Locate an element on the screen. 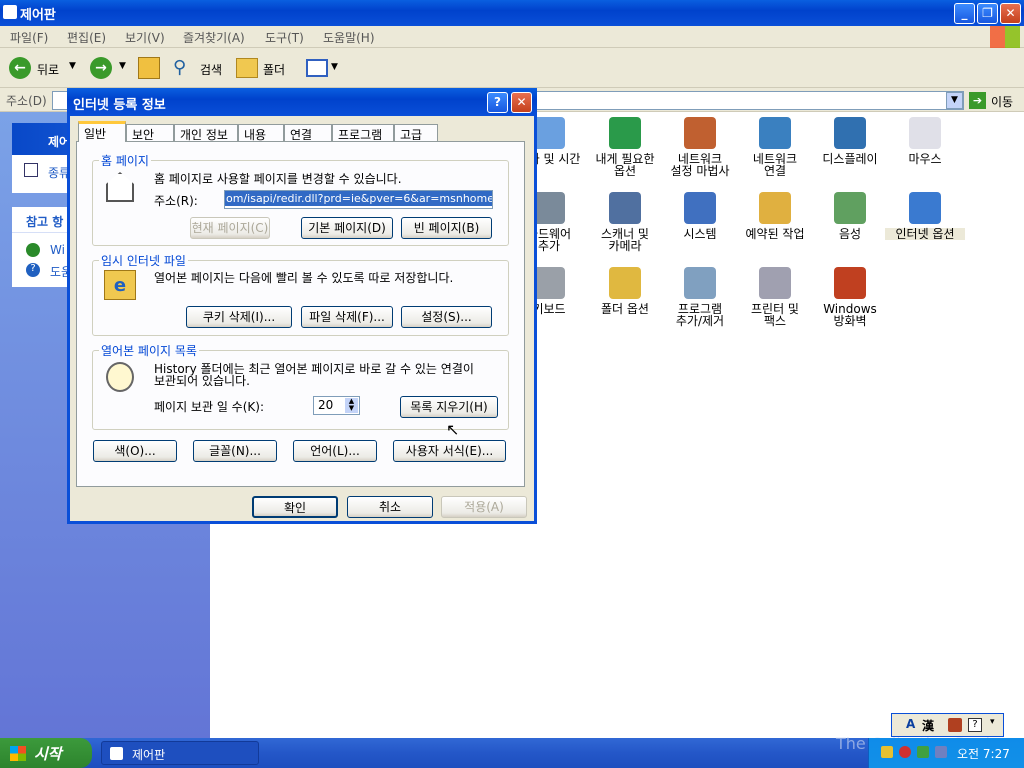 Image resolution: width=1024 pixels, height=768 pixels. icon-system: 시스템 is located at coordinates (700, 216).